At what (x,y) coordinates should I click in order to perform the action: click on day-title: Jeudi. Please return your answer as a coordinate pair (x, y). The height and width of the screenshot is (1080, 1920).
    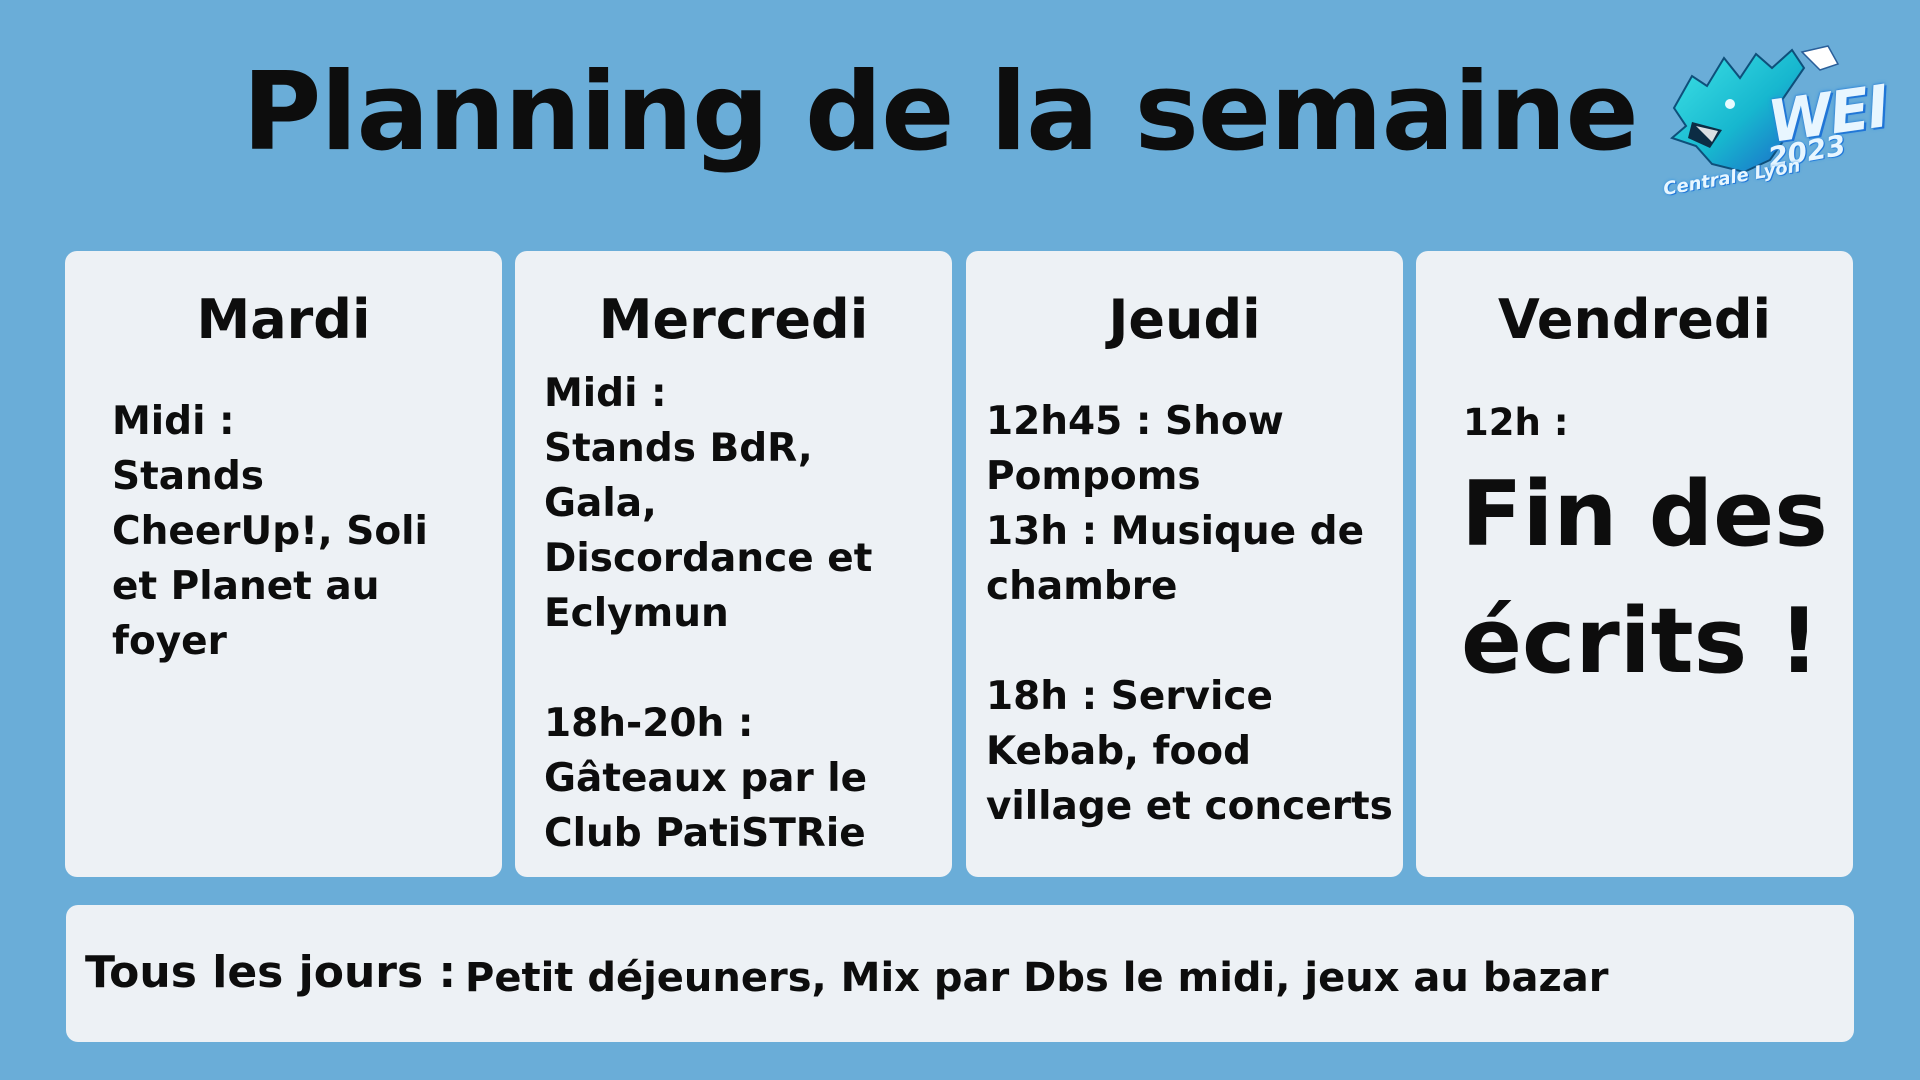
    Looking at the image, I should click on (1184, 319).